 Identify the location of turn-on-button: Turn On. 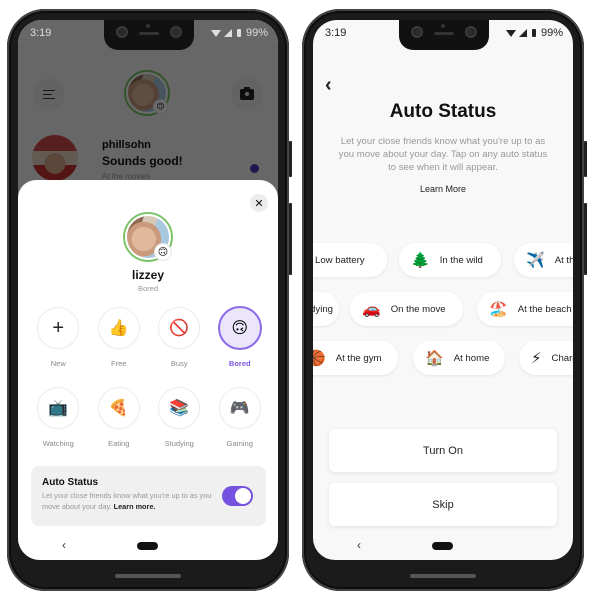
(443, 450).